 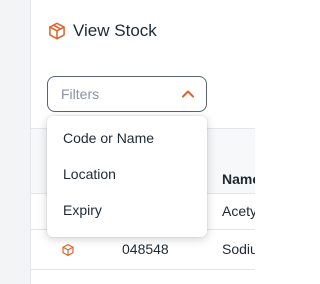 What do you see at coordinates (238, 179) in the screenshot?
I see `column-header-name: Name` at bounding box center [238, 179].